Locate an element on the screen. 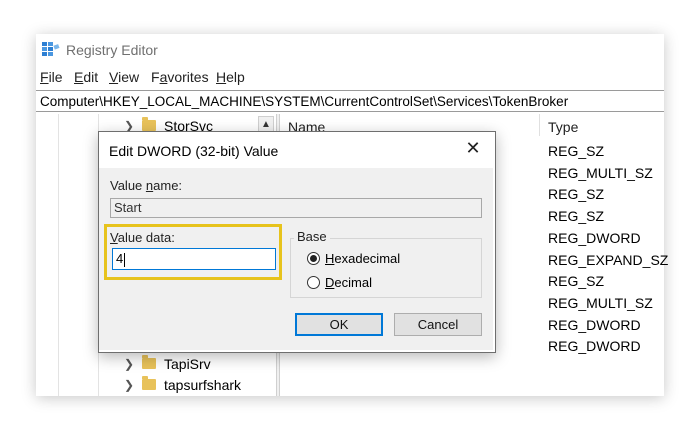 The height and width of the screenshot is (432, 700). decimal-label: Decimal is located at coordinates (348, 282).